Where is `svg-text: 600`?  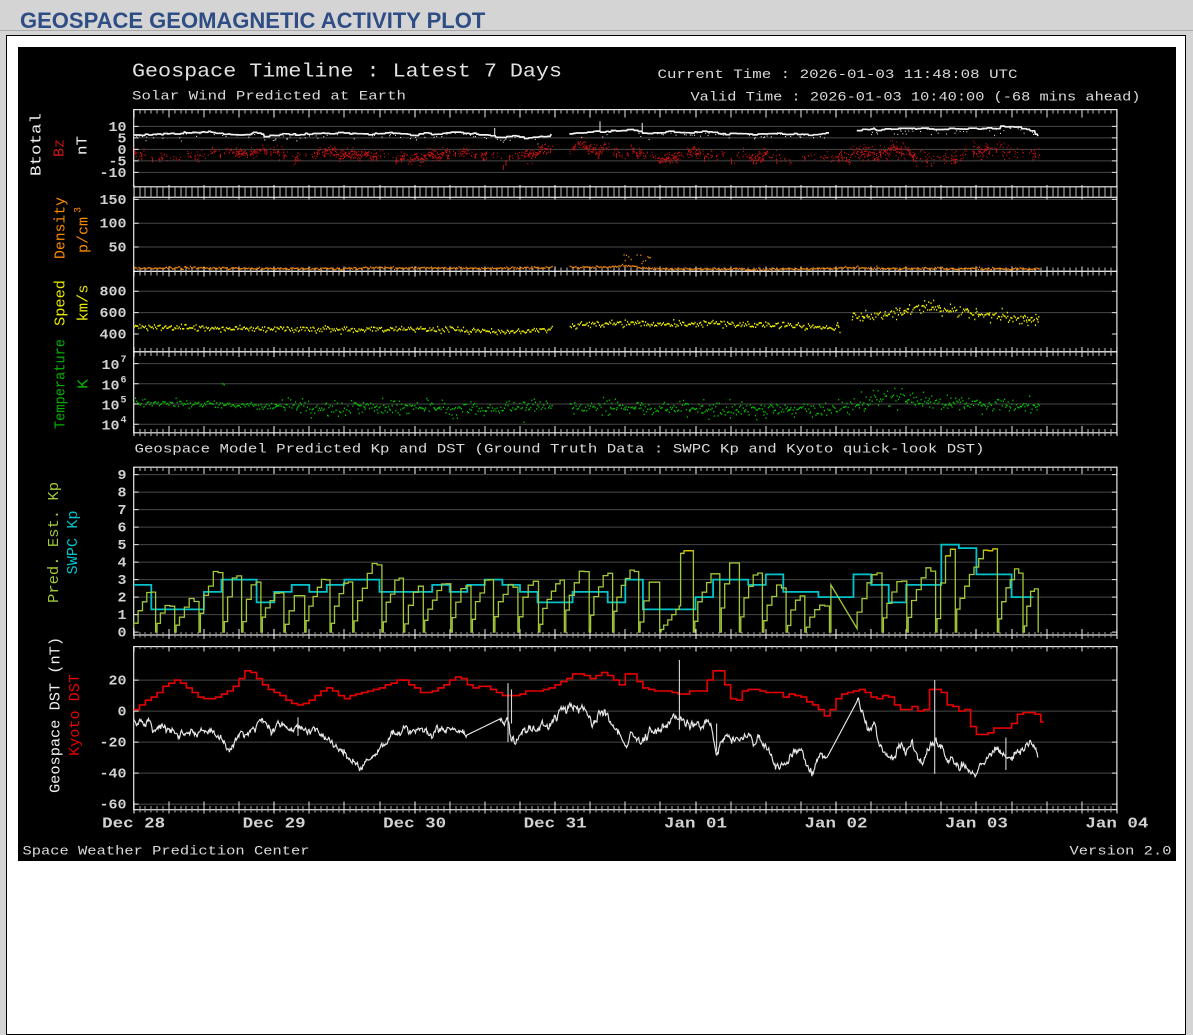 svg-text: 600 is located at coordinates (113, 314).